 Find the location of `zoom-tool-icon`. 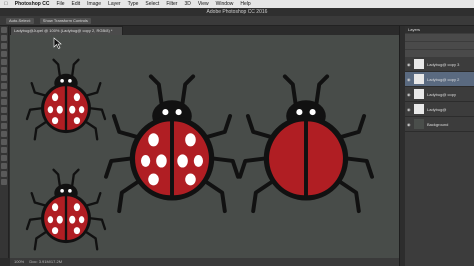

zoom-tool-icon is located at coordinates (4, 182).